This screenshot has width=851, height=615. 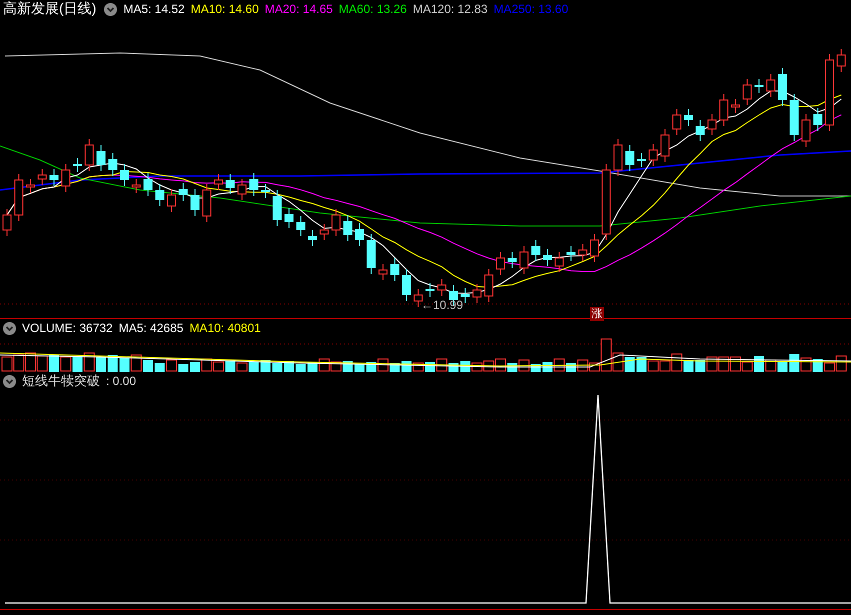 What do you see at coordinates (450, 9) in the screenshot?
I see `legend-value: MA120: 12.83` at bounding box center [450, 9].